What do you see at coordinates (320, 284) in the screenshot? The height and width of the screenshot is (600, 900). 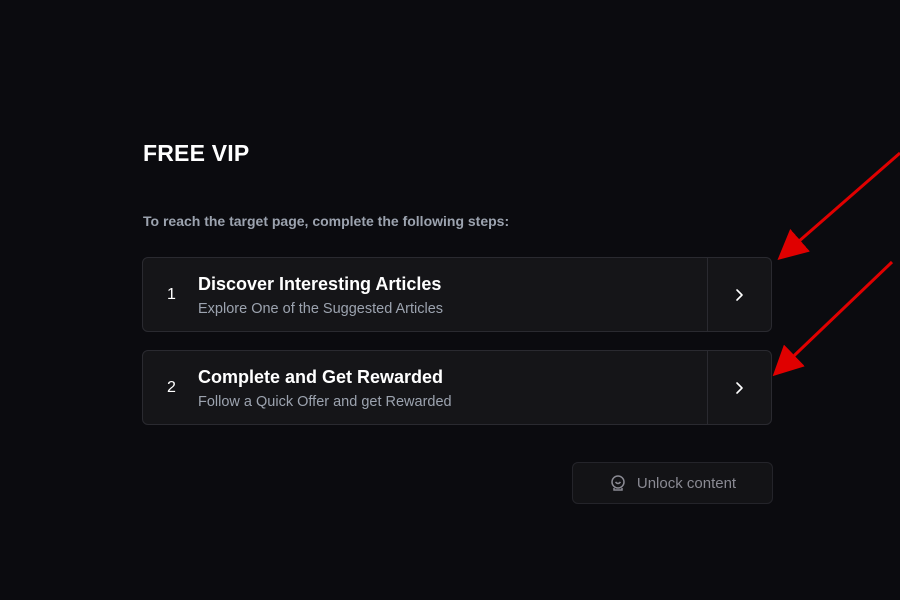 I see `step-title: Discover Interesting Articles` at bounding box center [320, 284].